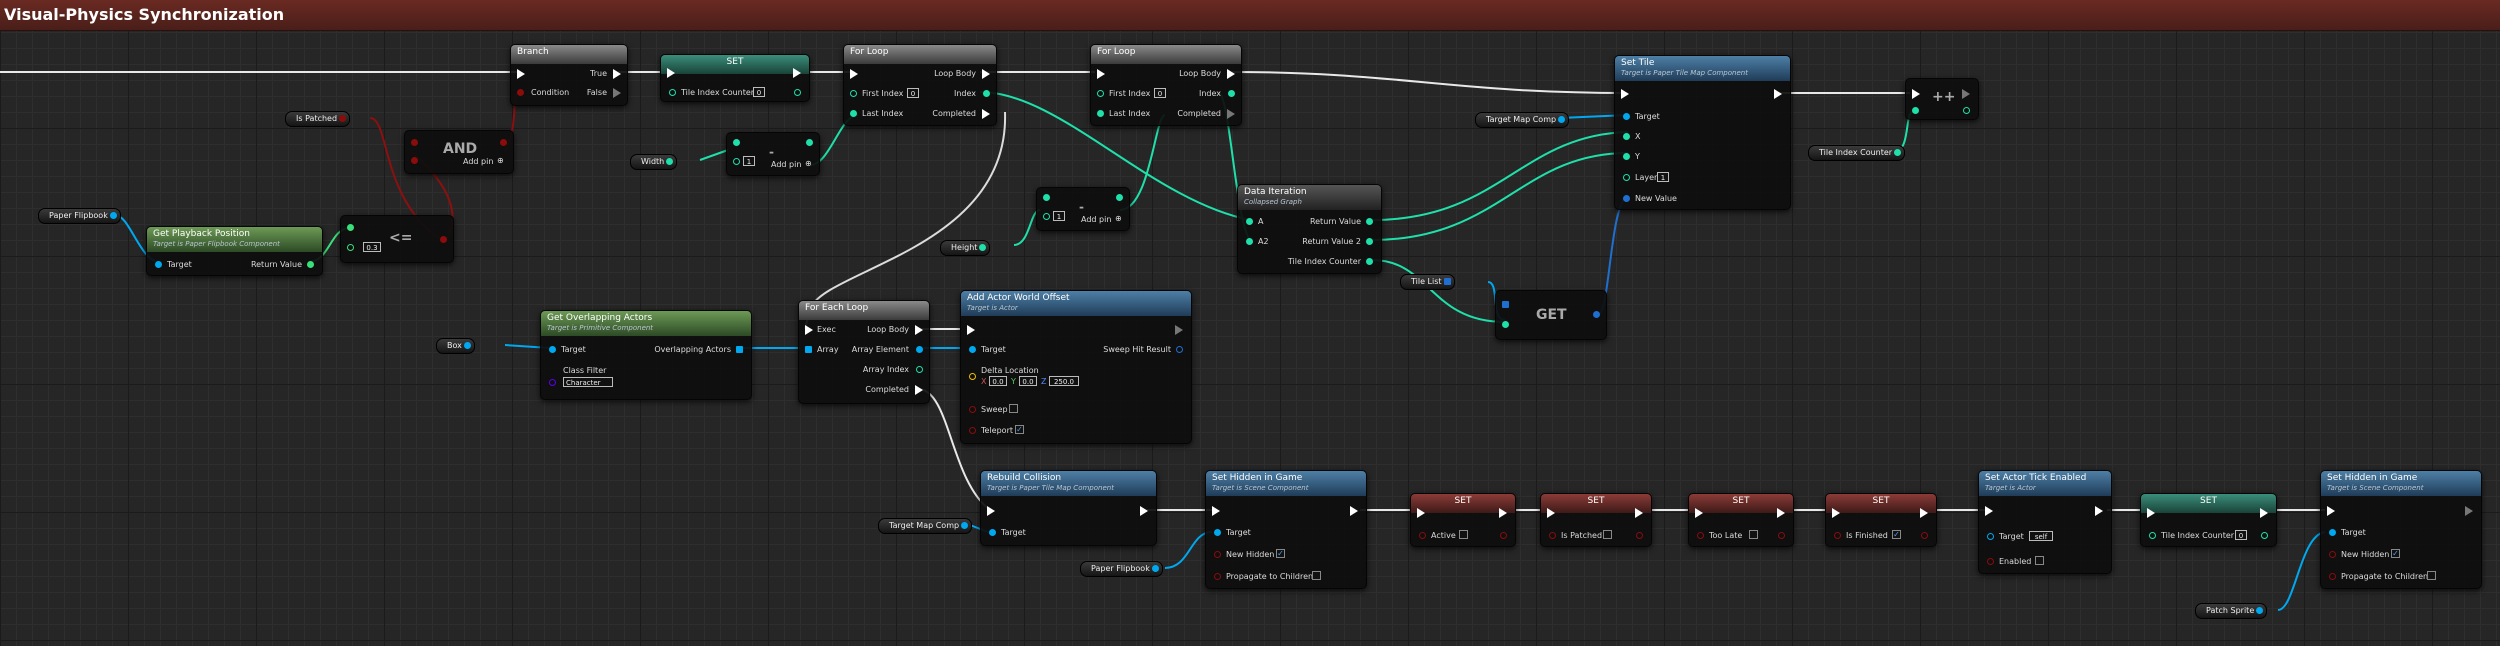  What do you see at coordinates (808, 349) in the screenshot?
I see `array-pin` at bounding box center [808, 349].